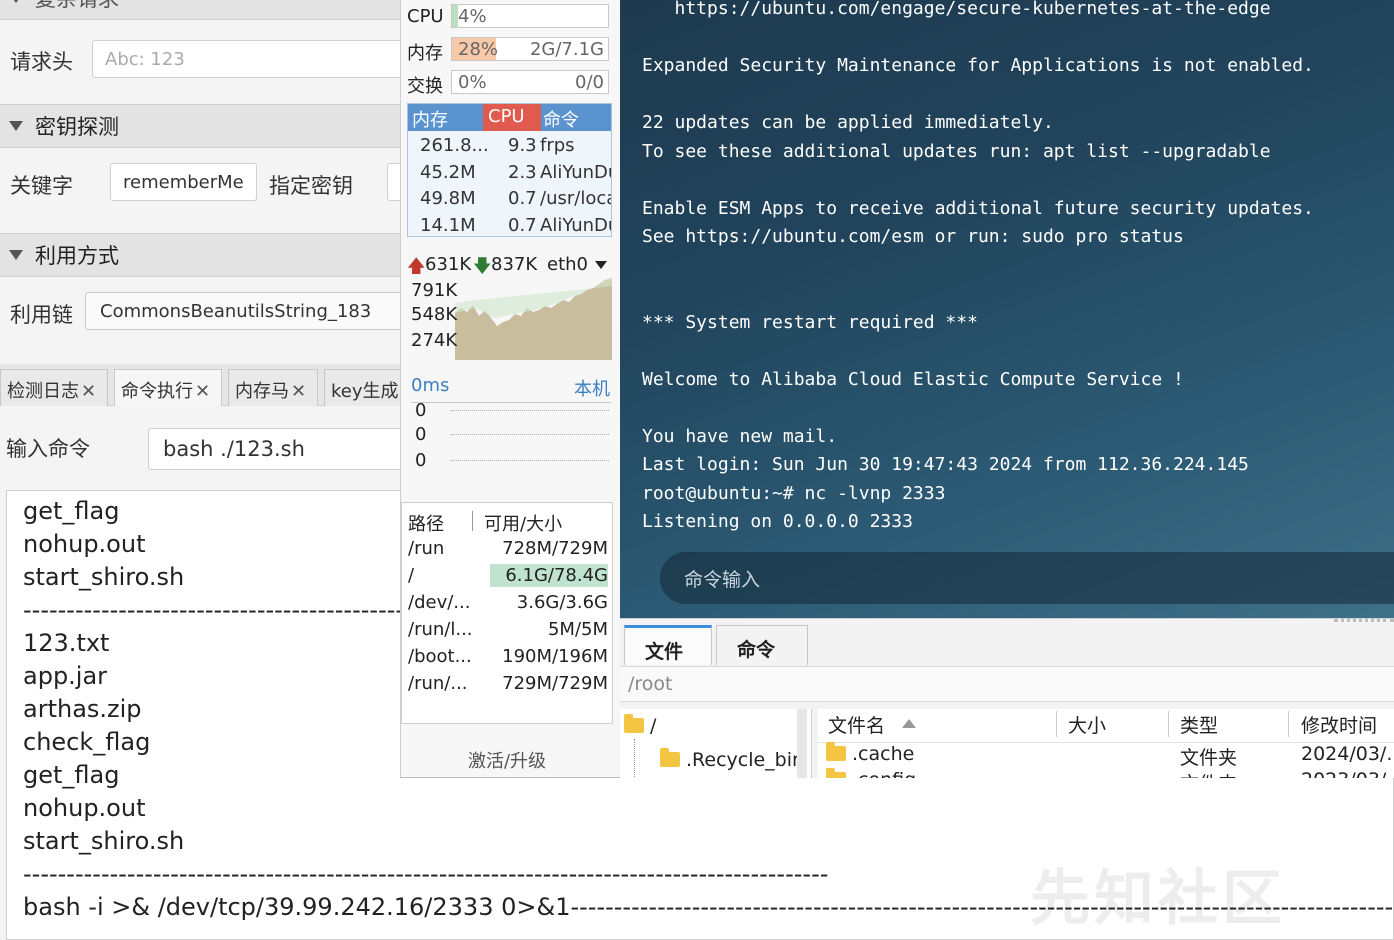 This screenshot has width=1394, height=940. What do you see at coordinates (183, 182) in the screenshot?
I see `keyword-input: rememberMe` at bounding box center [183, 182].